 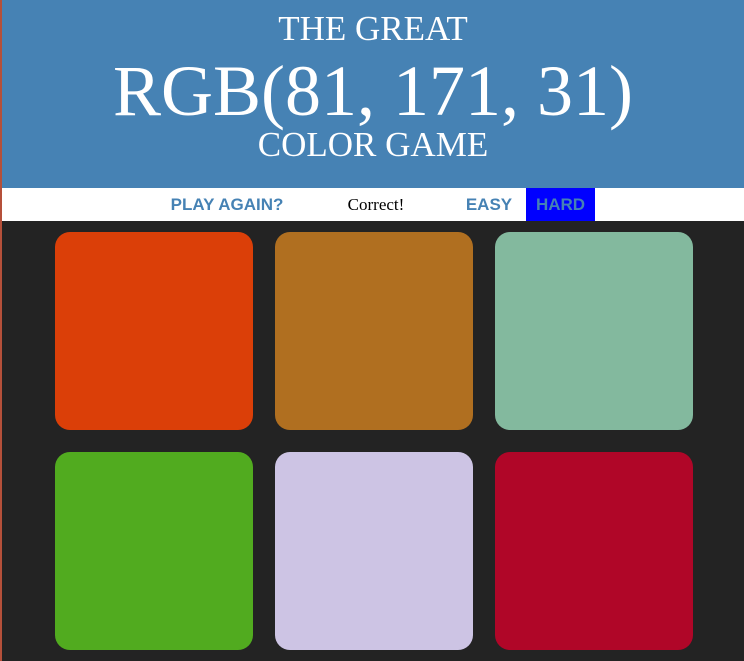 I want to click on easy-mode-button: EASY, so click(x=489, y=204).